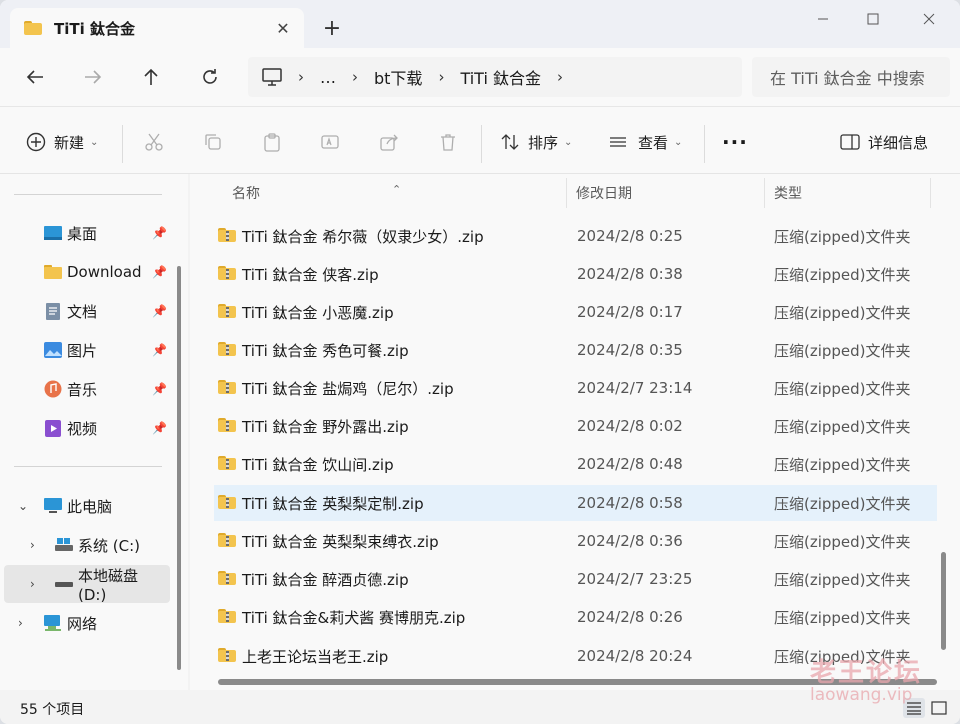  I want to click on minimize-button, so click(823, 19).